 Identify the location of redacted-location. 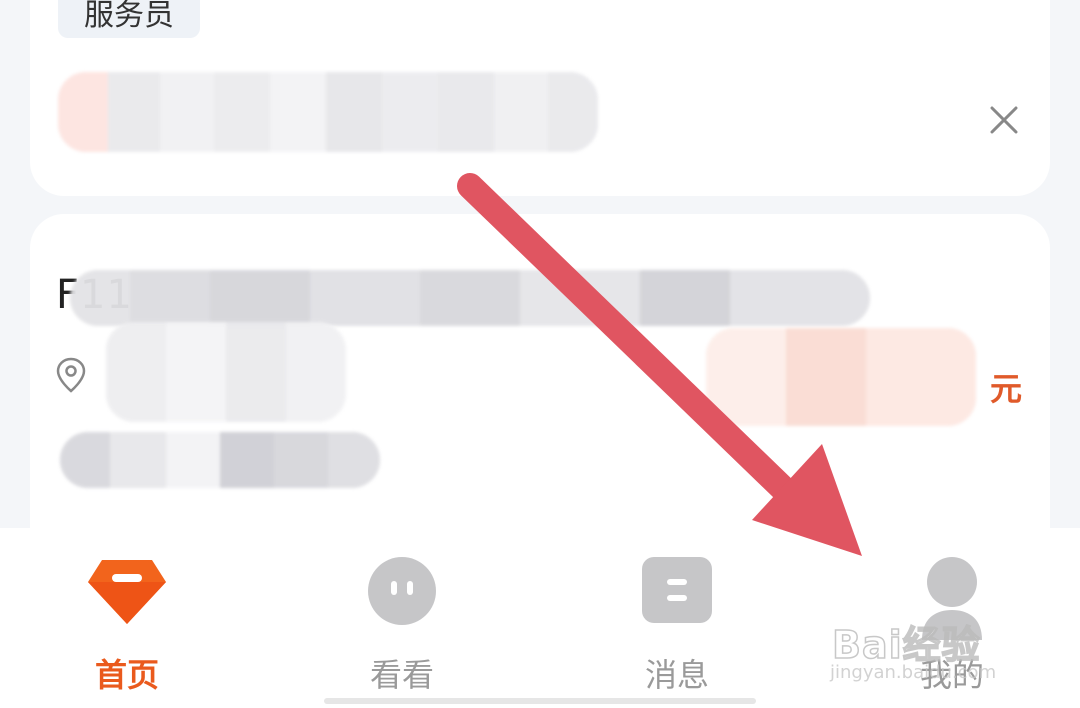
(226, 372).